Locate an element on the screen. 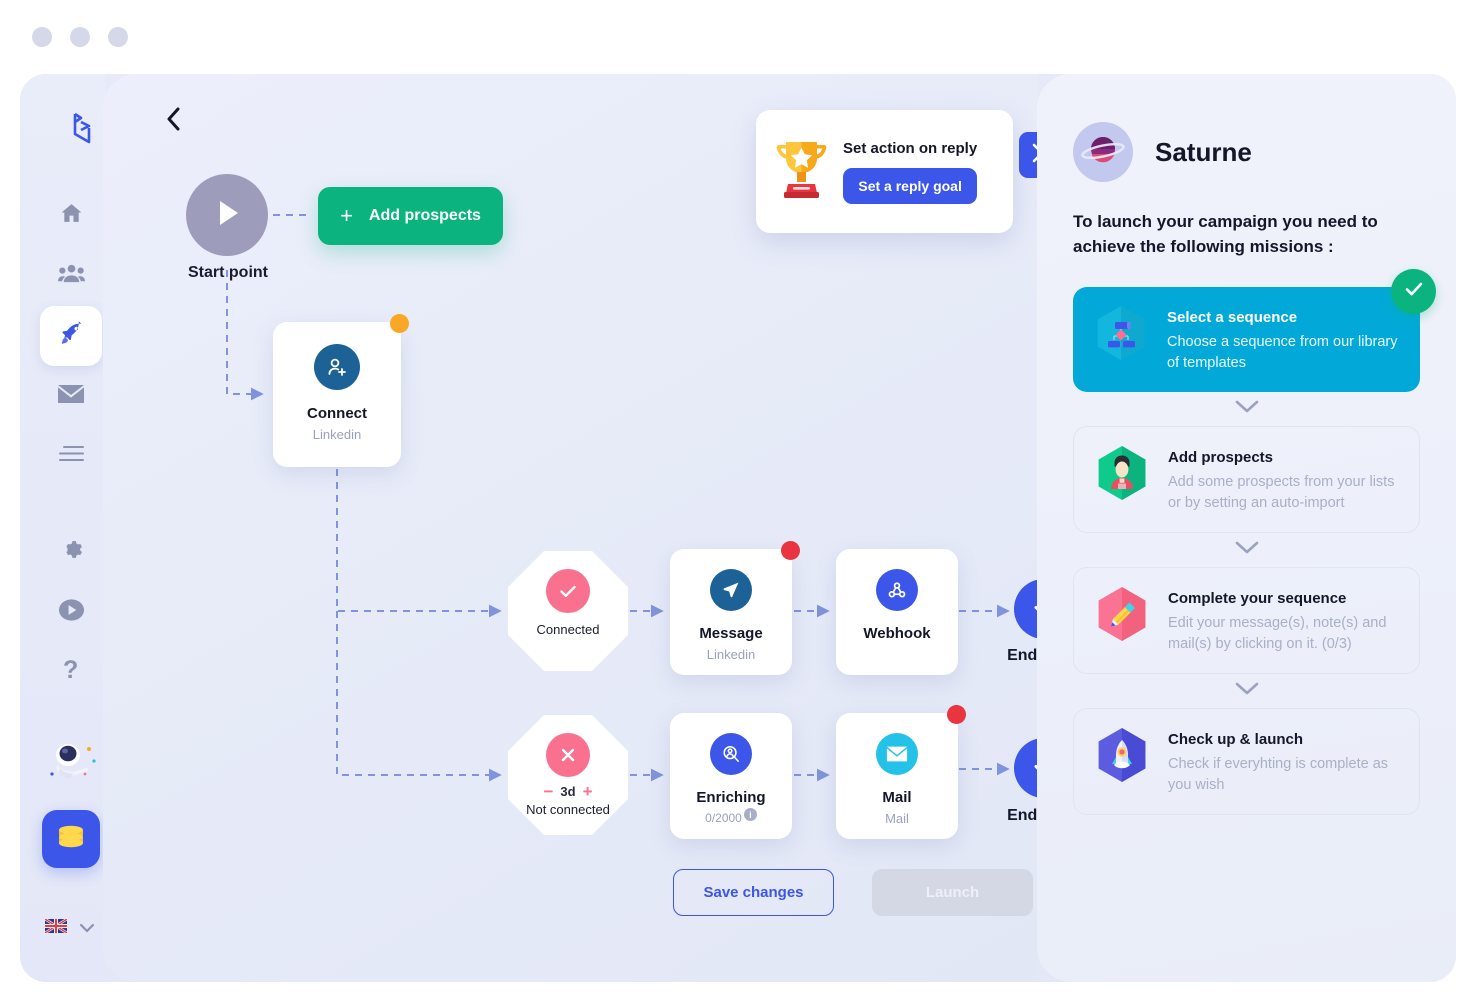 This screenshot has height=993, width=1476. planet-saturn-icon is located at coordinates (1103, 152).